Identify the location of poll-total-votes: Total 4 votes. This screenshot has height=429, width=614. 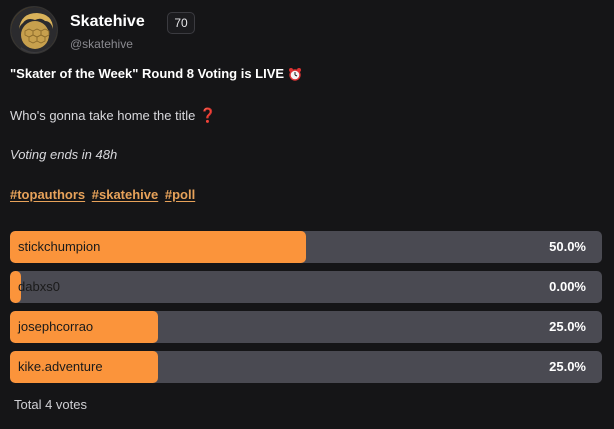
(50, 404).